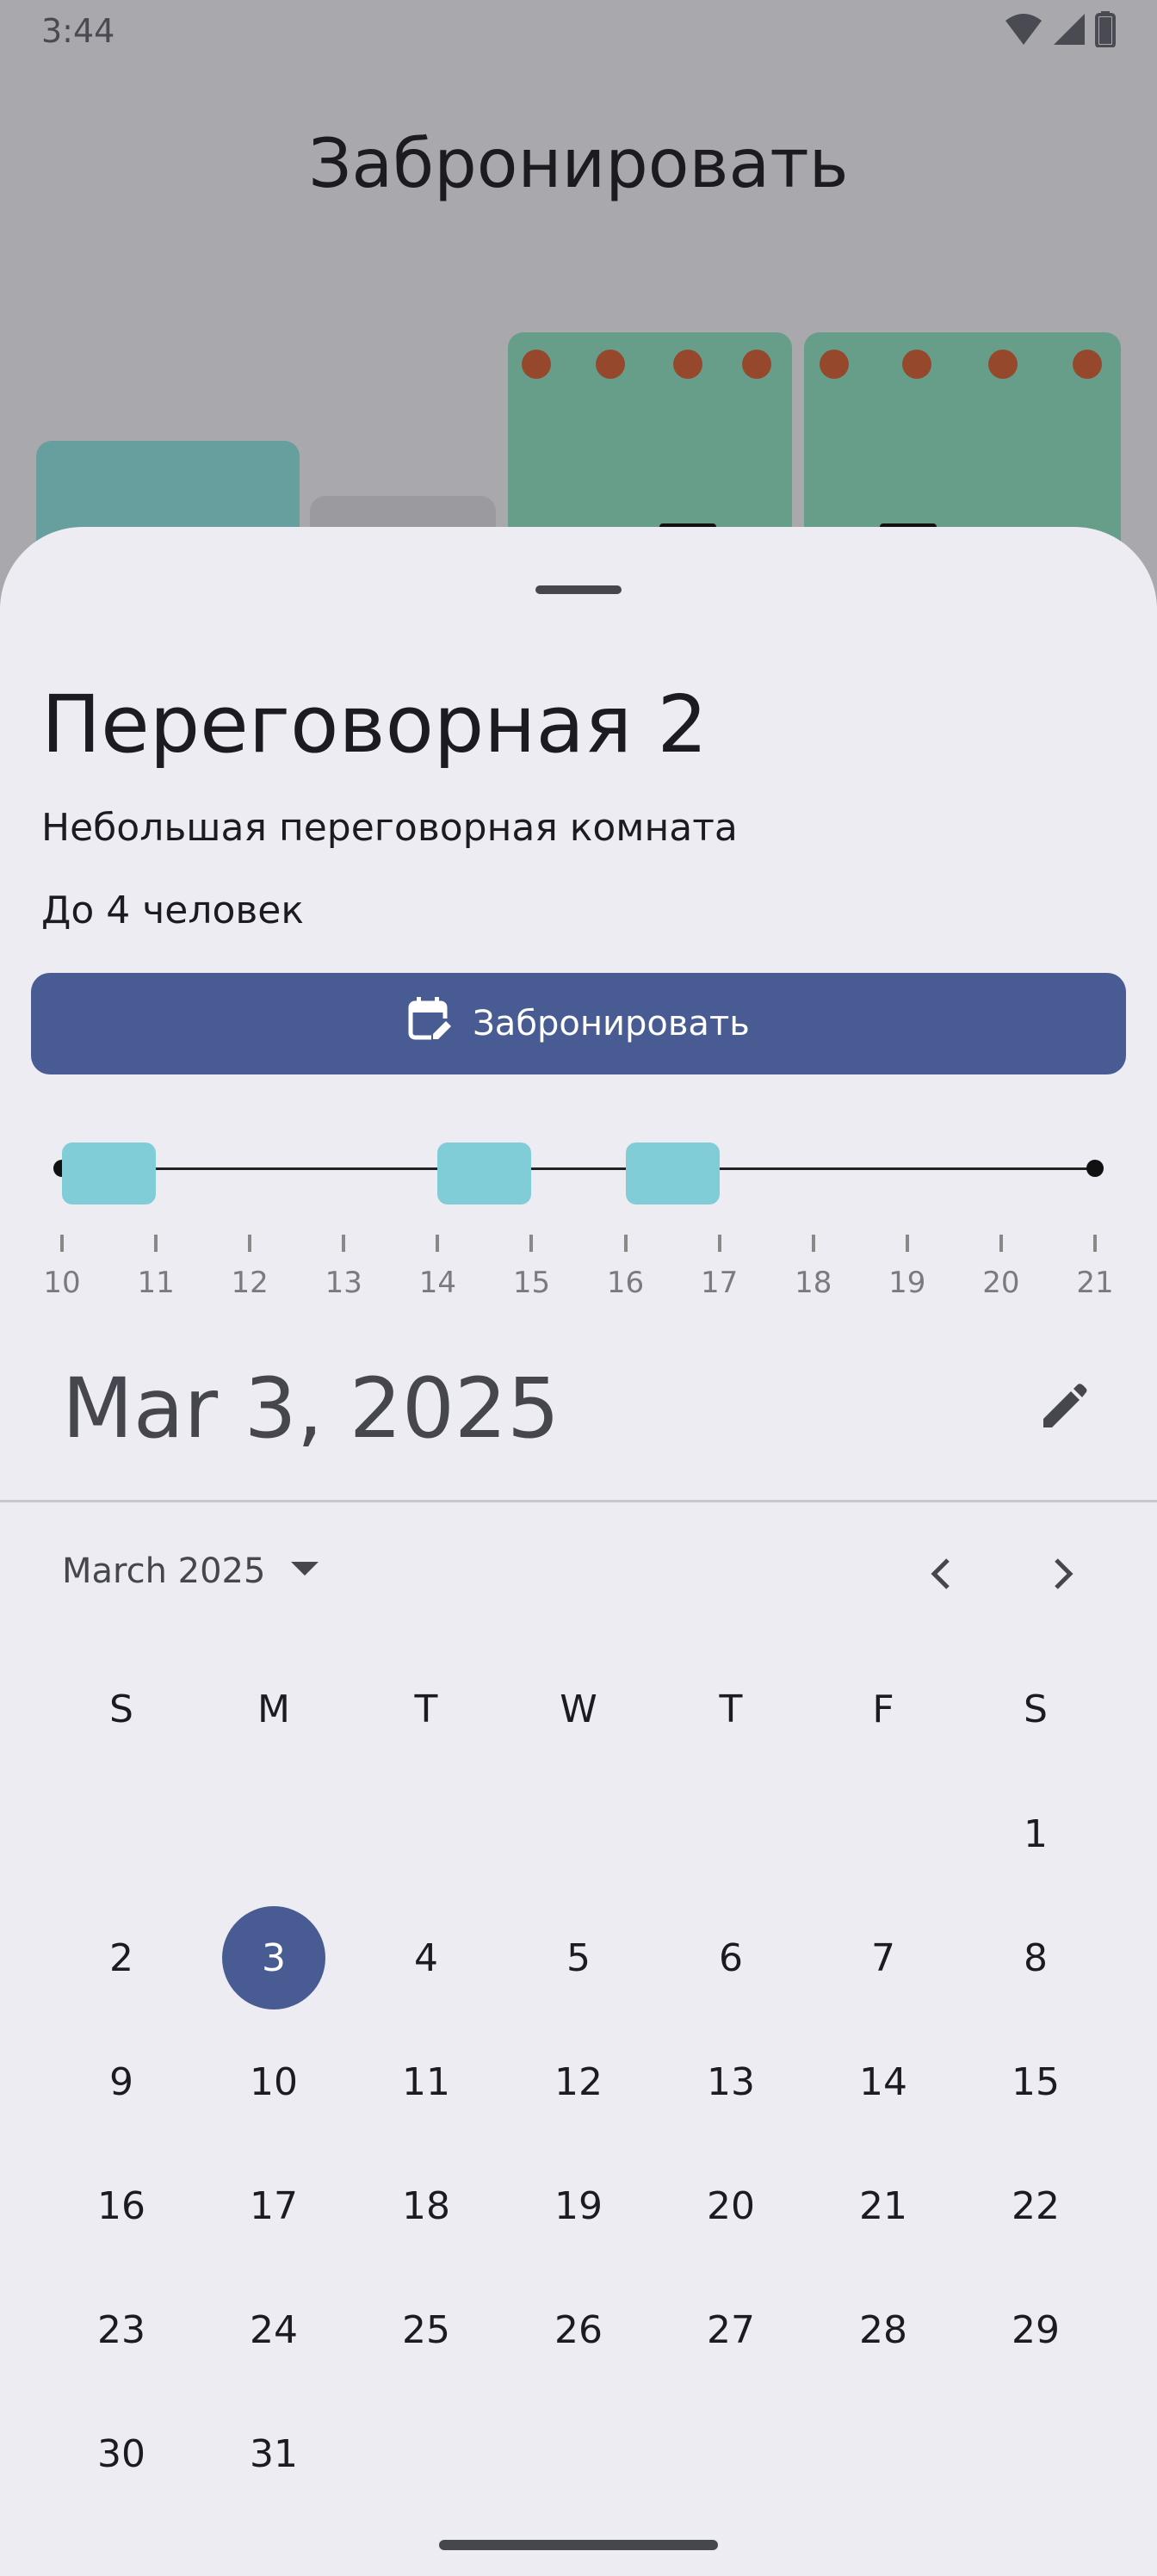  I want to click on wifi-icon, so click(1024, 31).